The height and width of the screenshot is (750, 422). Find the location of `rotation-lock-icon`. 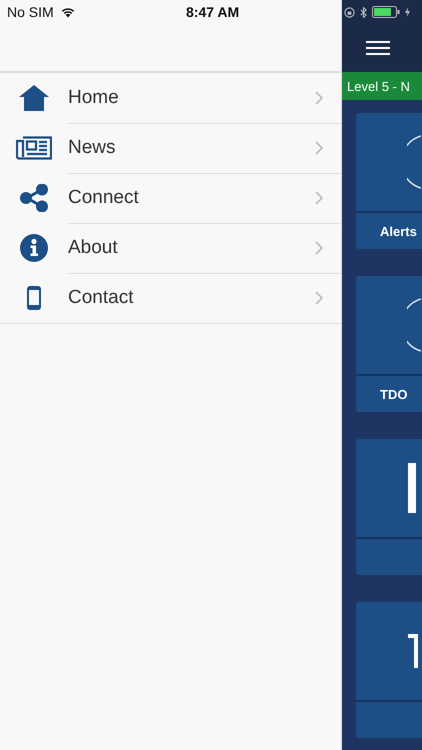

rotation-lock-icon is located at coordinates (349, 12).